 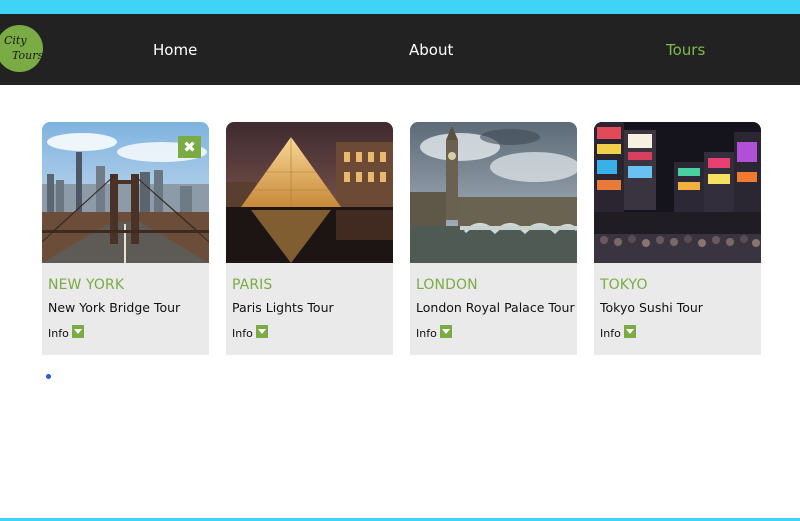 What do you see at coordinates (685, 49) in the screenshot?
I see `nav-link-tours: Tours` at bounding box center [685, 49].